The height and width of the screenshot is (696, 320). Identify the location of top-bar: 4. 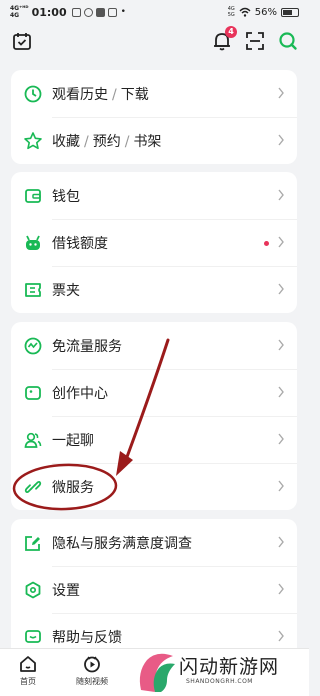
(154, 43).